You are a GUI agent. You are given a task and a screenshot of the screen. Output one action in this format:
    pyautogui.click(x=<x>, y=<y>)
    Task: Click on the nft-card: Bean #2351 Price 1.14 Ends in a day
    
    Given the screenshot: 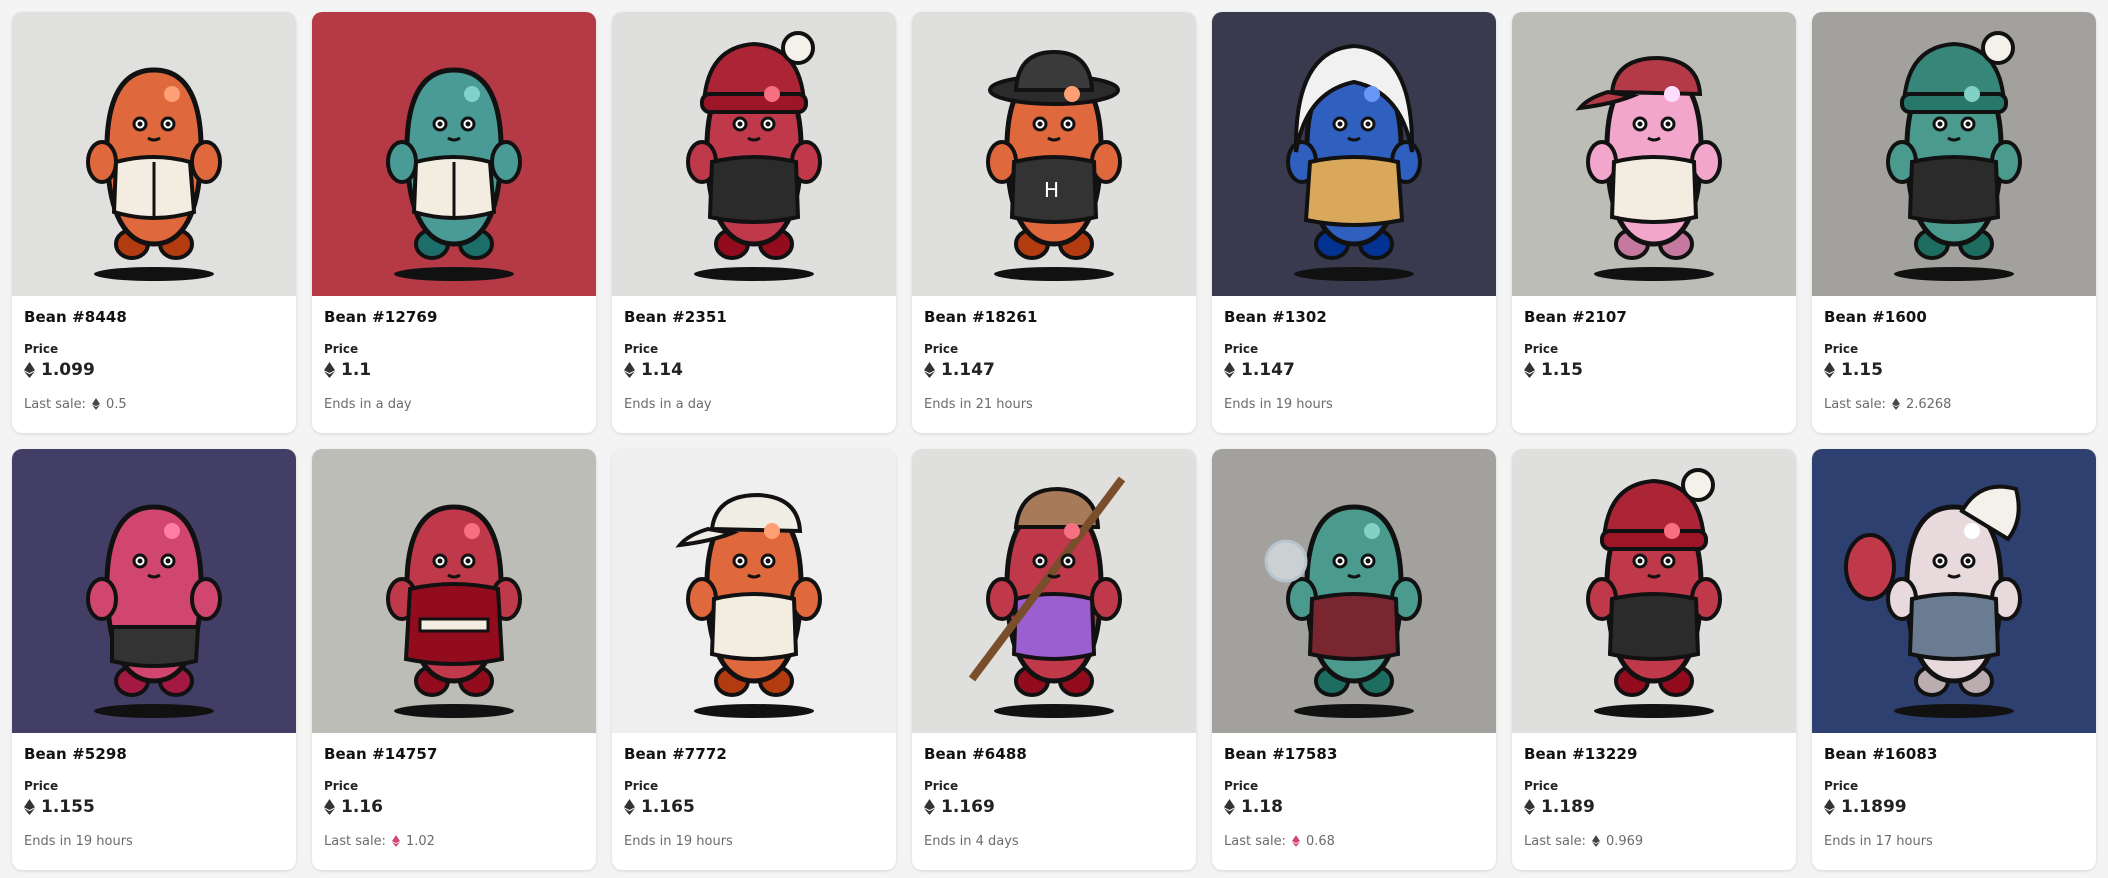 What is the action you would take?
    pyautogui.click(x=754, y=222)
    